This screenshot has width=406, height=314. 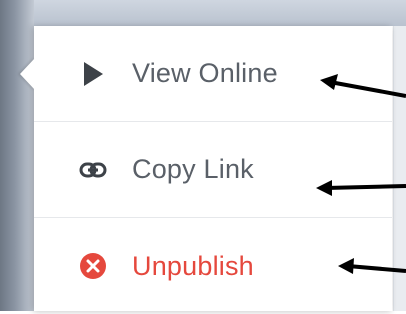 What do you see at coordinates (193, 169) in the screenshot?
I see `menu-item-label: Copy Link` at bounding box center [193, 169].